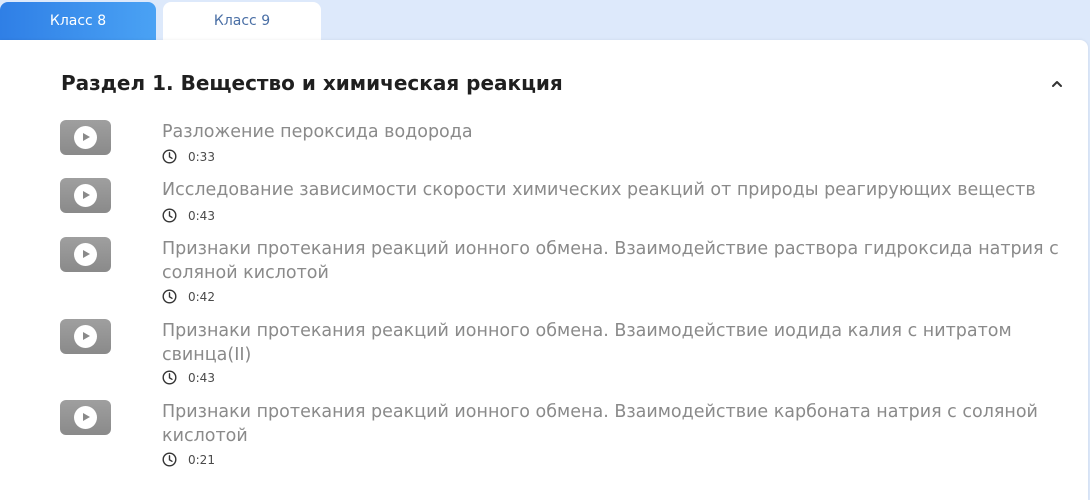 This screenshot has height=500, width=1090. Describe the element at coordinates (242, 22) in the screenshot. I see `tab-class-9: Класс 9` at that location.